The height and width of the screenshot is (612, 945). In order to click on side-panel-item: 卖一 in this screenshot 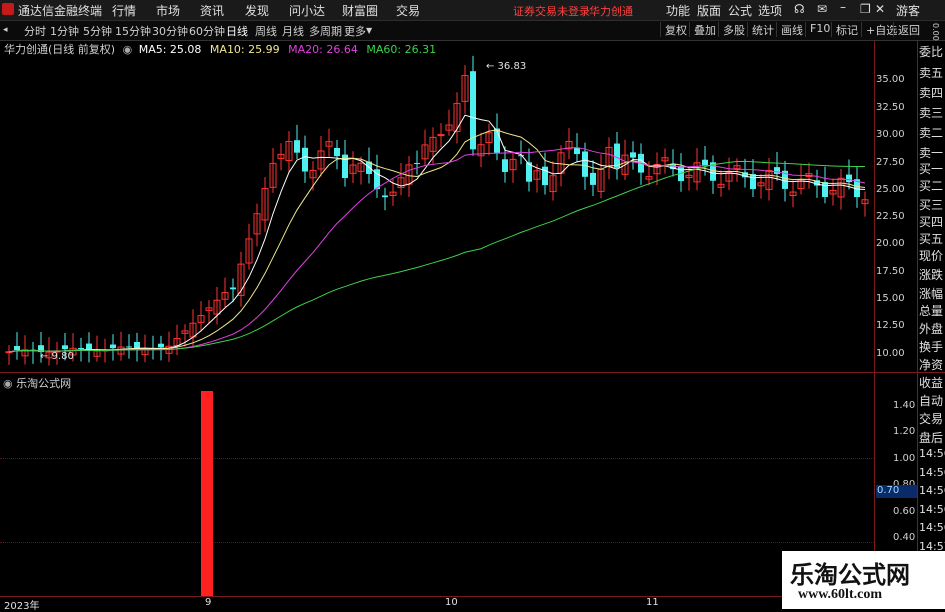, I will do `click(932, 152)`.